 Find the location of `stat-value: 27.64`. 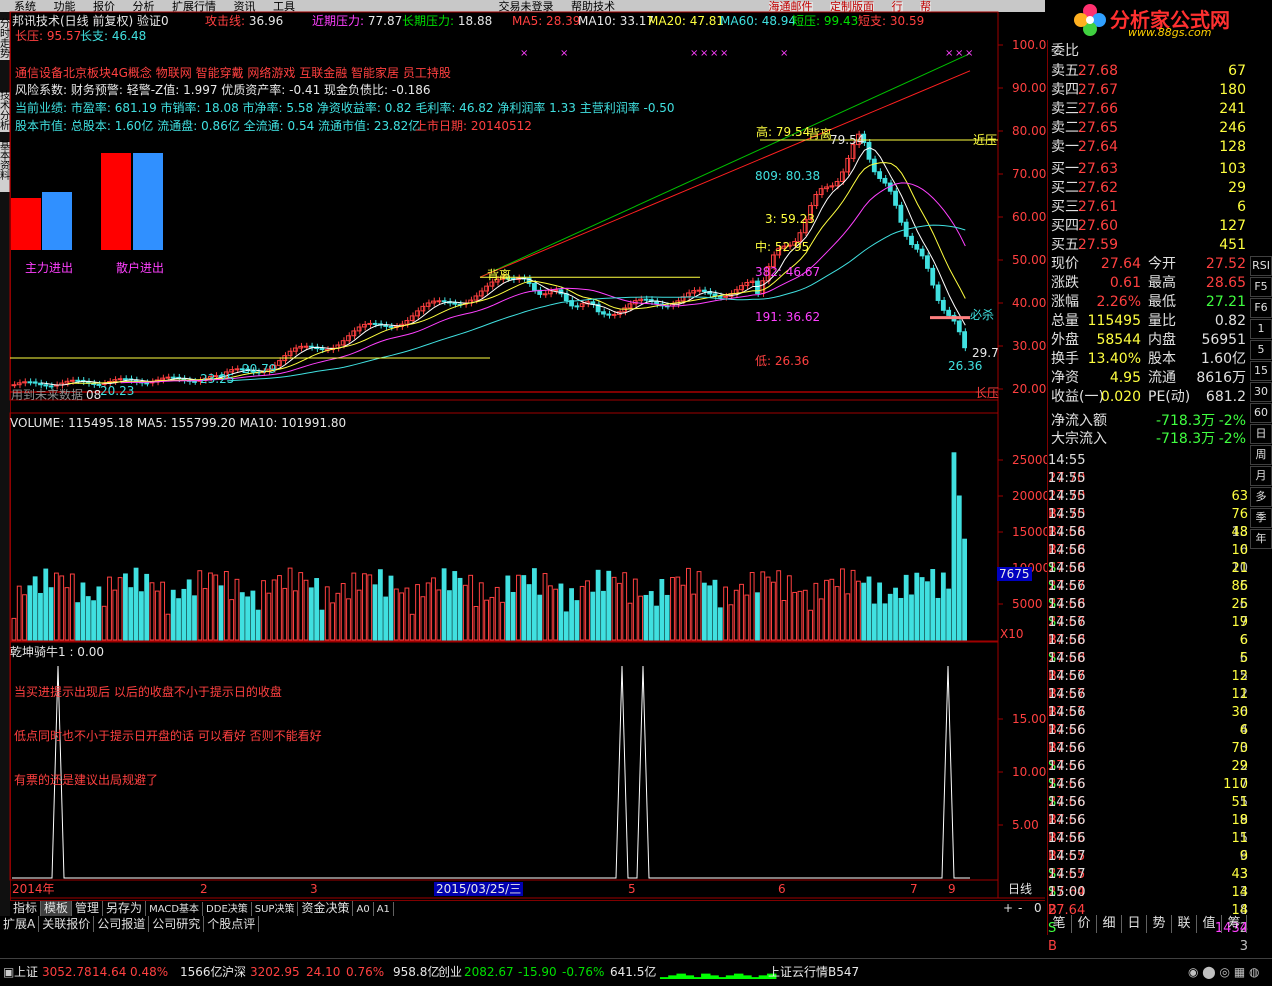

stat-value: 27.64 is located at coordinates (1120, 264).